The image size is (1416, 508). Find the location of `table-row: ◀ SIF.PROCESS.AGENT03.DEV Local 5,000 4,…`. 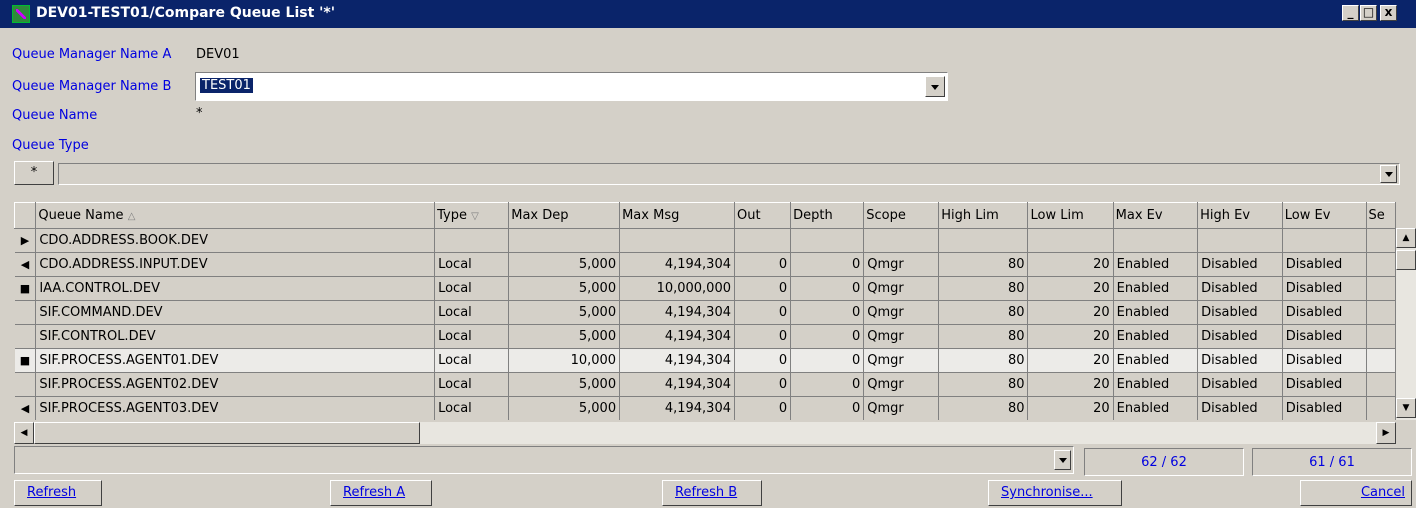

table-row: ◀ SIF.PROCESS.AGENT03.DEV Local 5,000 4,… is located at coordinates (705, 408).